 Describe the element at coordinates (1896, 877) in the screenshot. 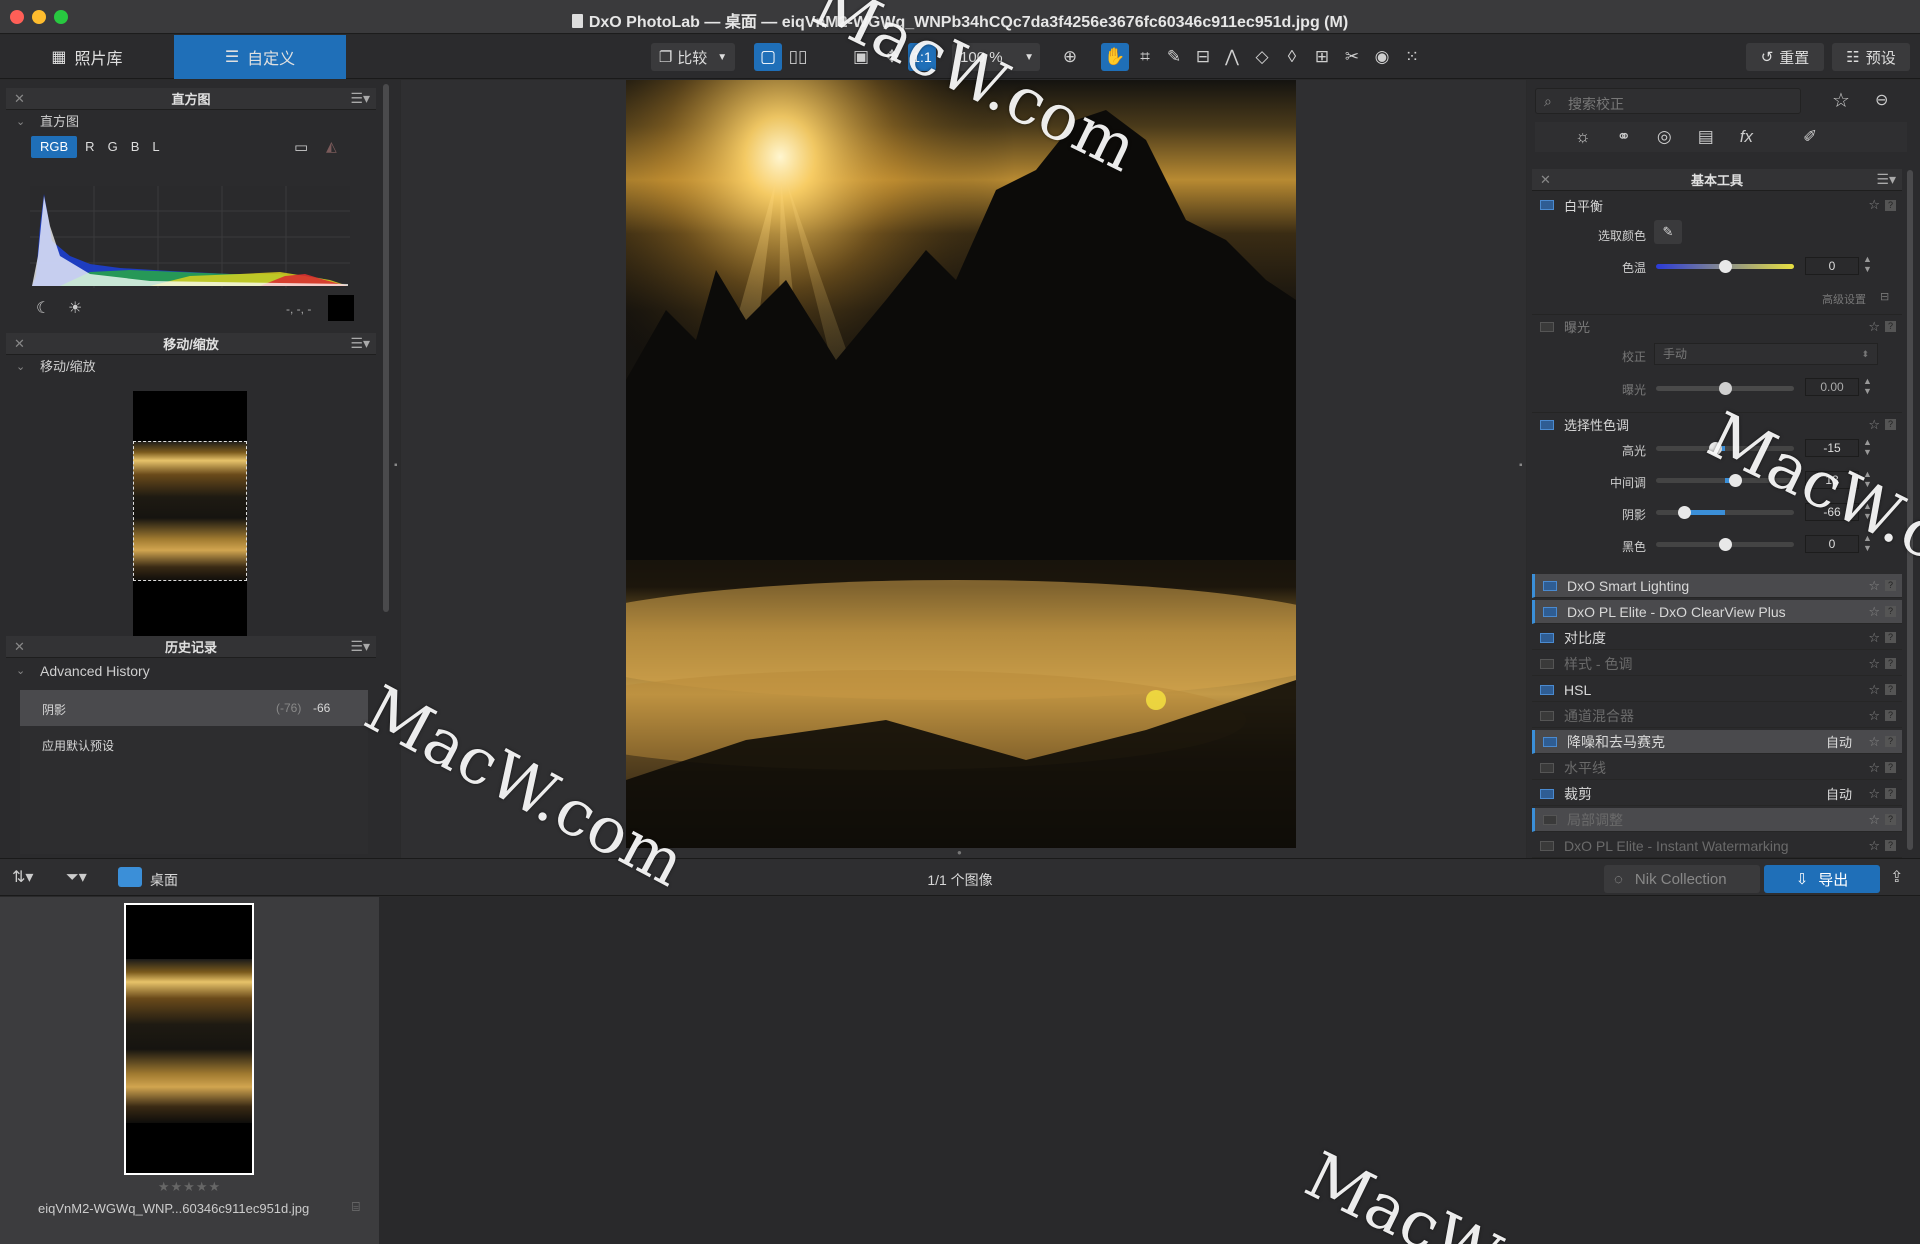

I see `share-icon: ⇪` at that location.